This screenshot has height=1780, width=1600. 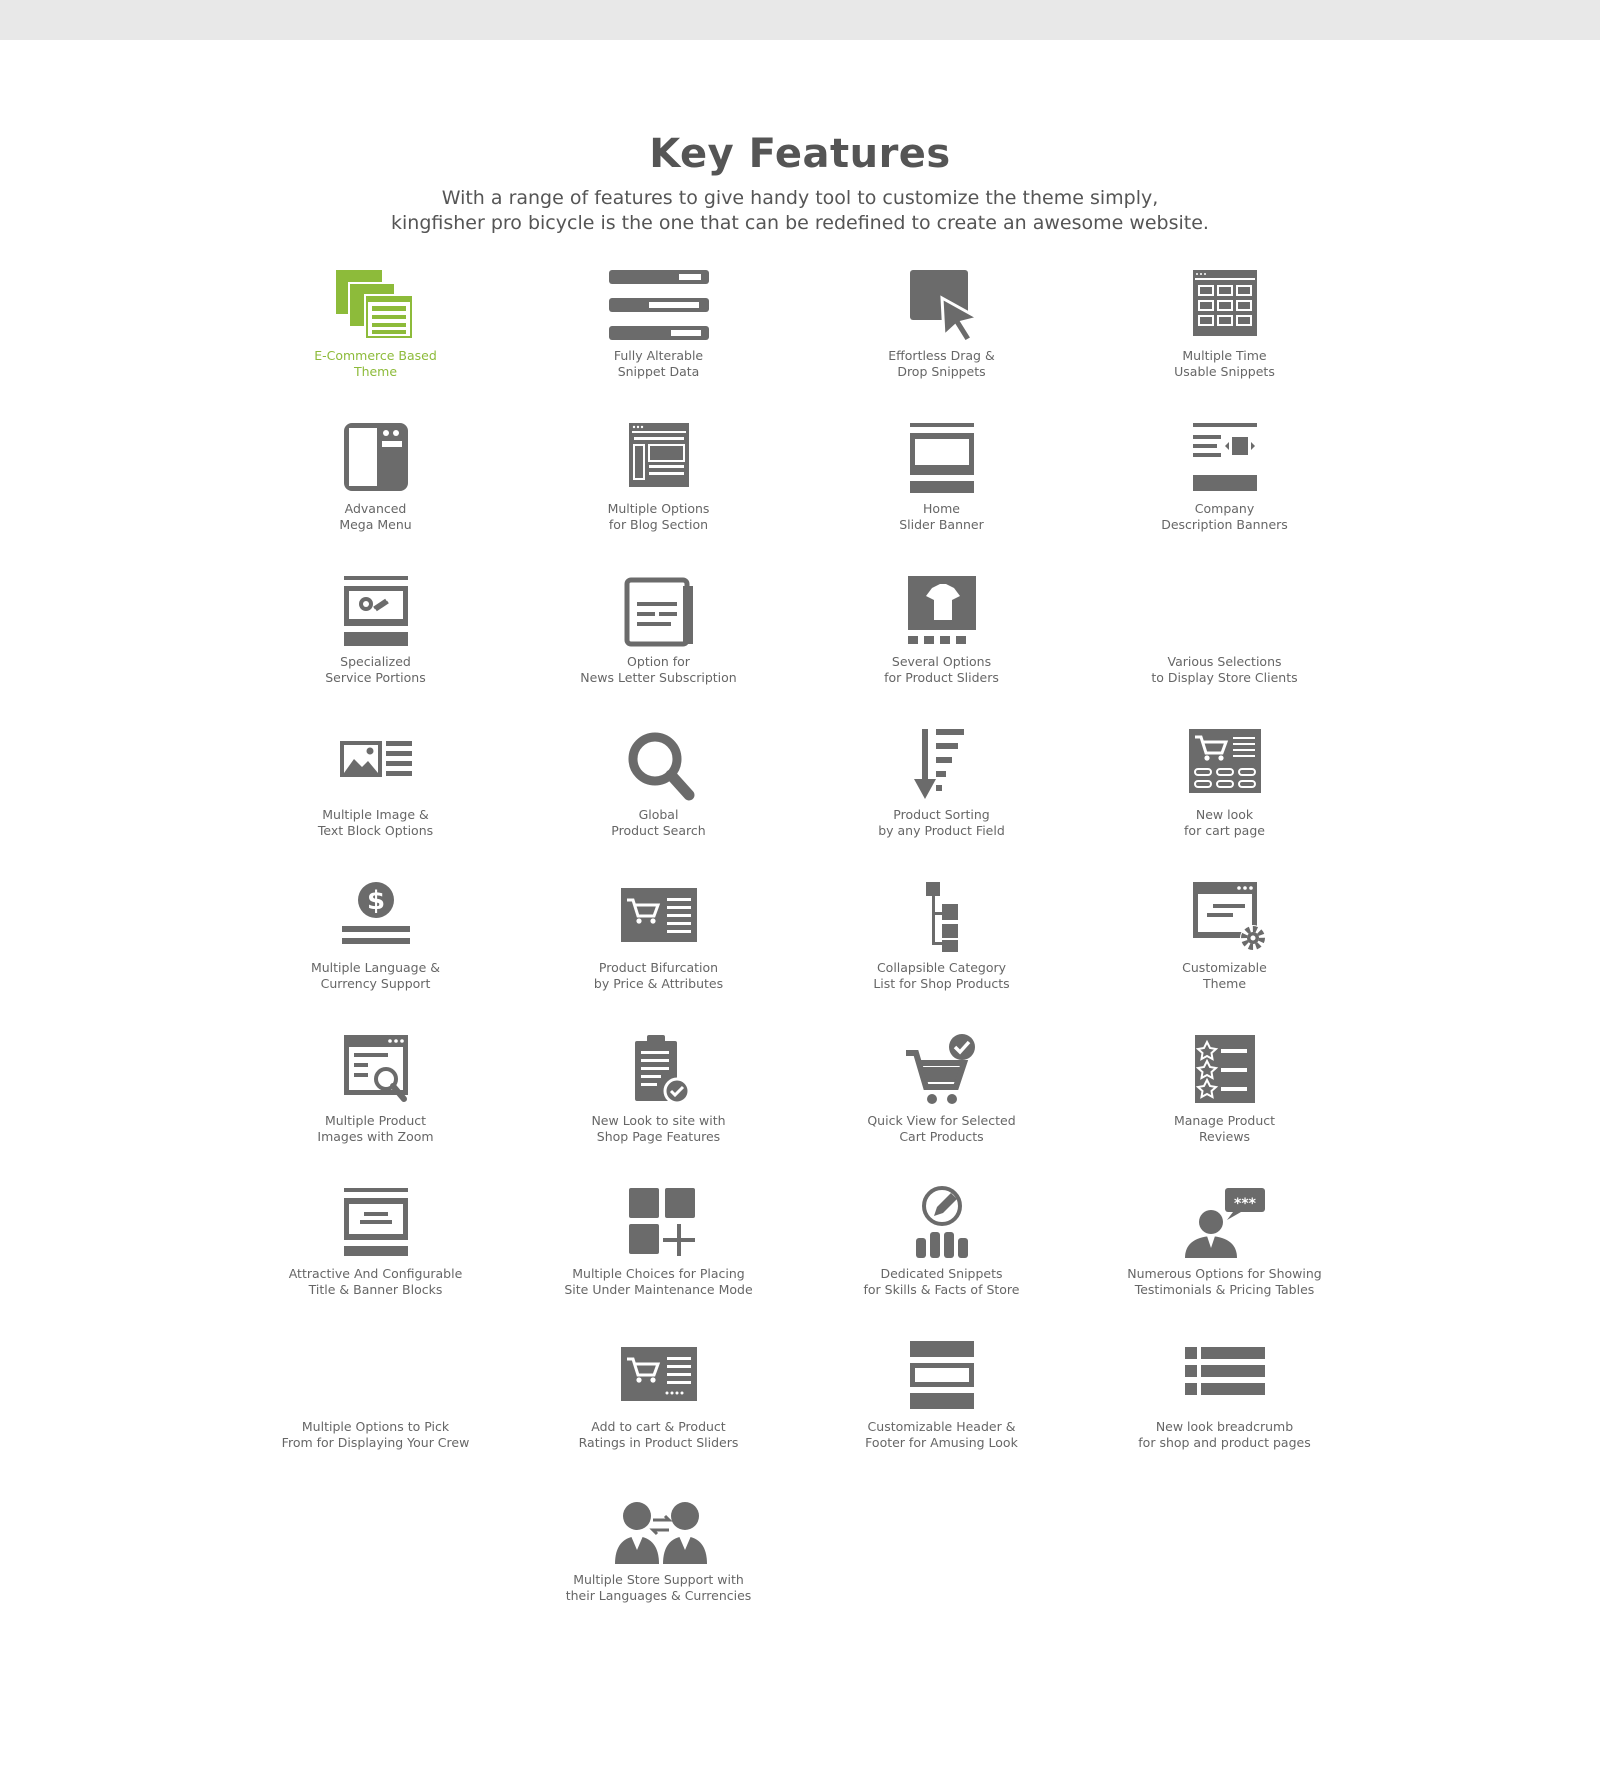 What do you see at coordinates (376, 822) in the screenshot?
I see `feature-label: Multiple Image & Text Block Options` at bounding box center [376, 822].